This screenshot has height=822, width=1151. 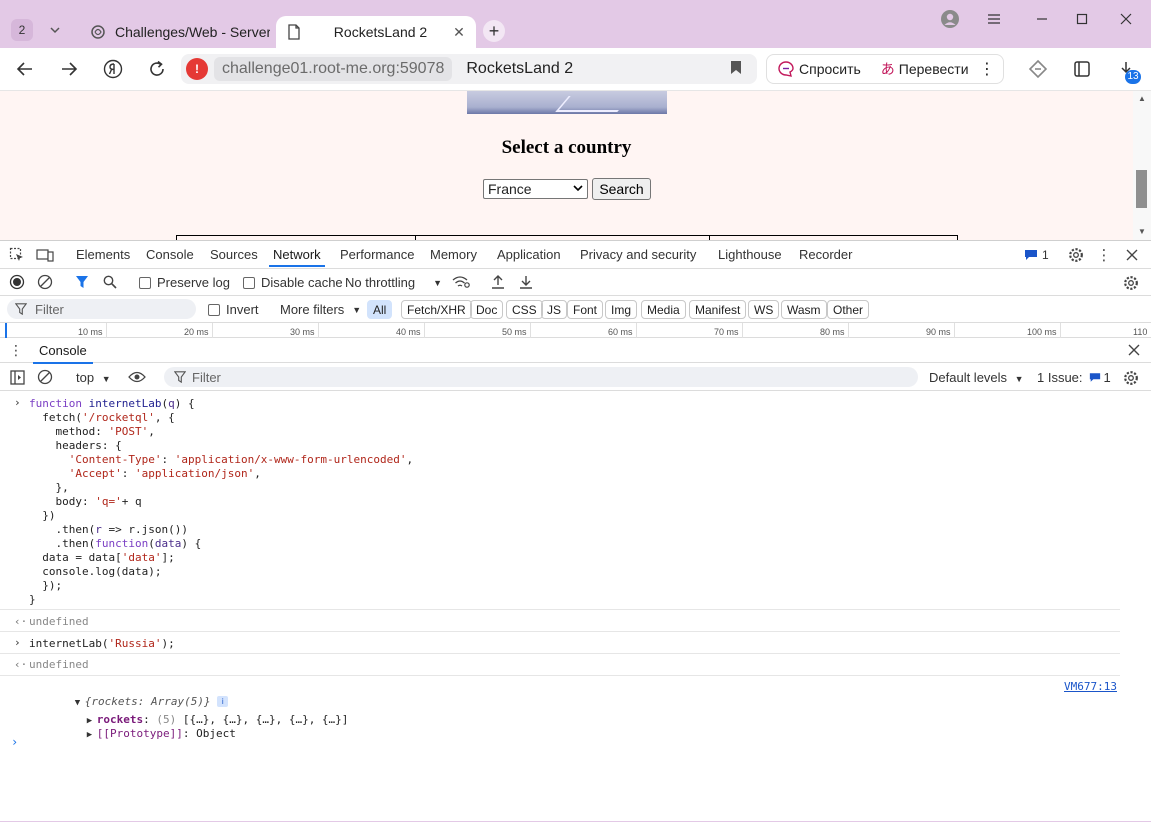 What do you see at coordinates (141, 734) in the screenshot?
I see `log-property-prototype: ▶ [[Prototype]]: Object` at bounding box center [141, 734].